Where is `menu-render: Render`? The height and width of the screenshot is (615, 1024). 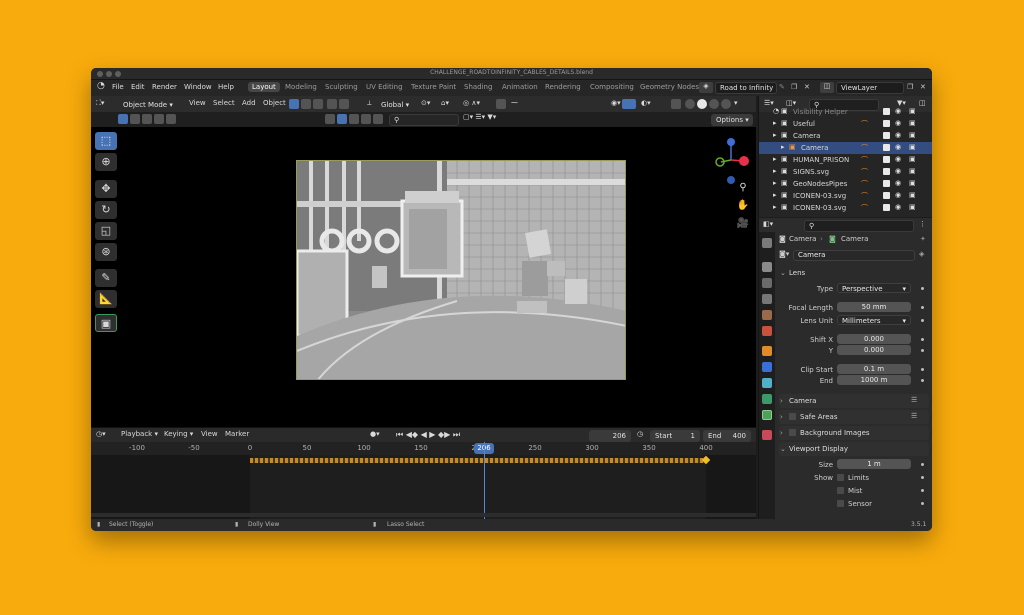
menu-render: Render is located at coordinates (164, 87).